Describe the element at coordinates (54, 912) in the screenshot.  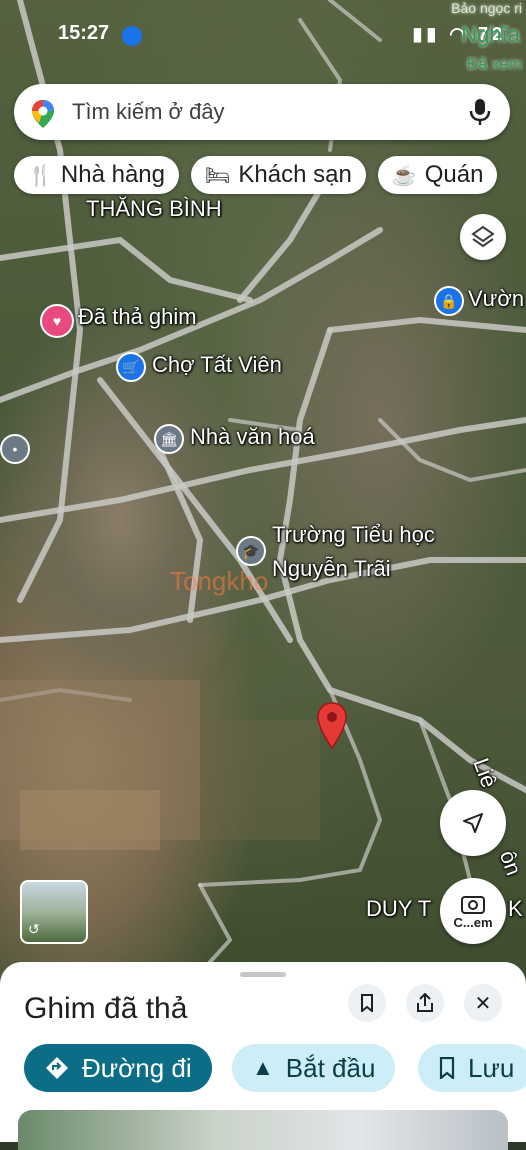
I see `street-view-thumbnail: ↺` at that location.